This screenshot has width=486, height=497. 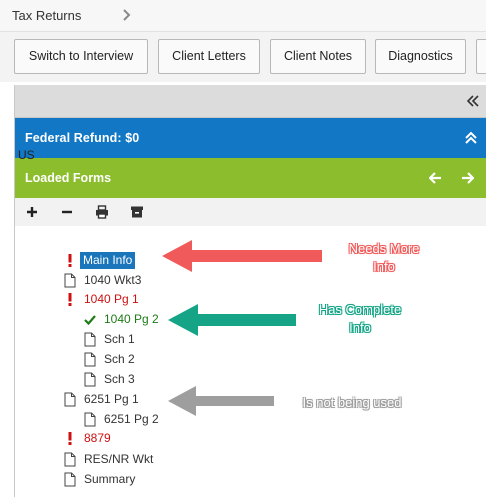 What do you see at coordinates (352, 402) in the screenshot?
I see `not-used-note: Is not being used` at bounding box center [352, 402].